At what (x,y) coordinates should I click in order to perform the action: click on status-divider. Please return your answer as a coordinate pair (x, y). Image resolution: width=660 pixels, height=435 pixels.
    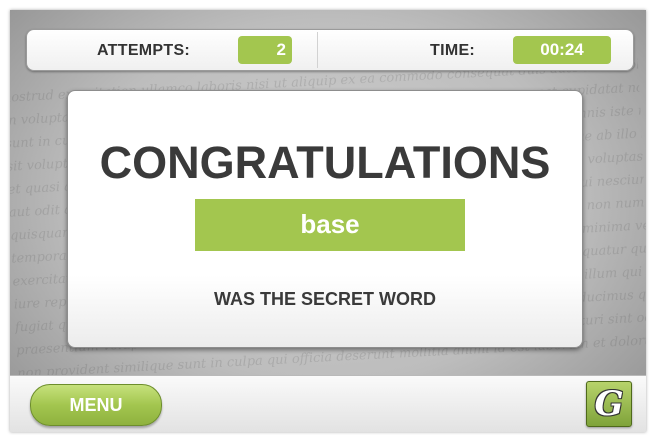
    Looking at the image, I should click on (317, 50).